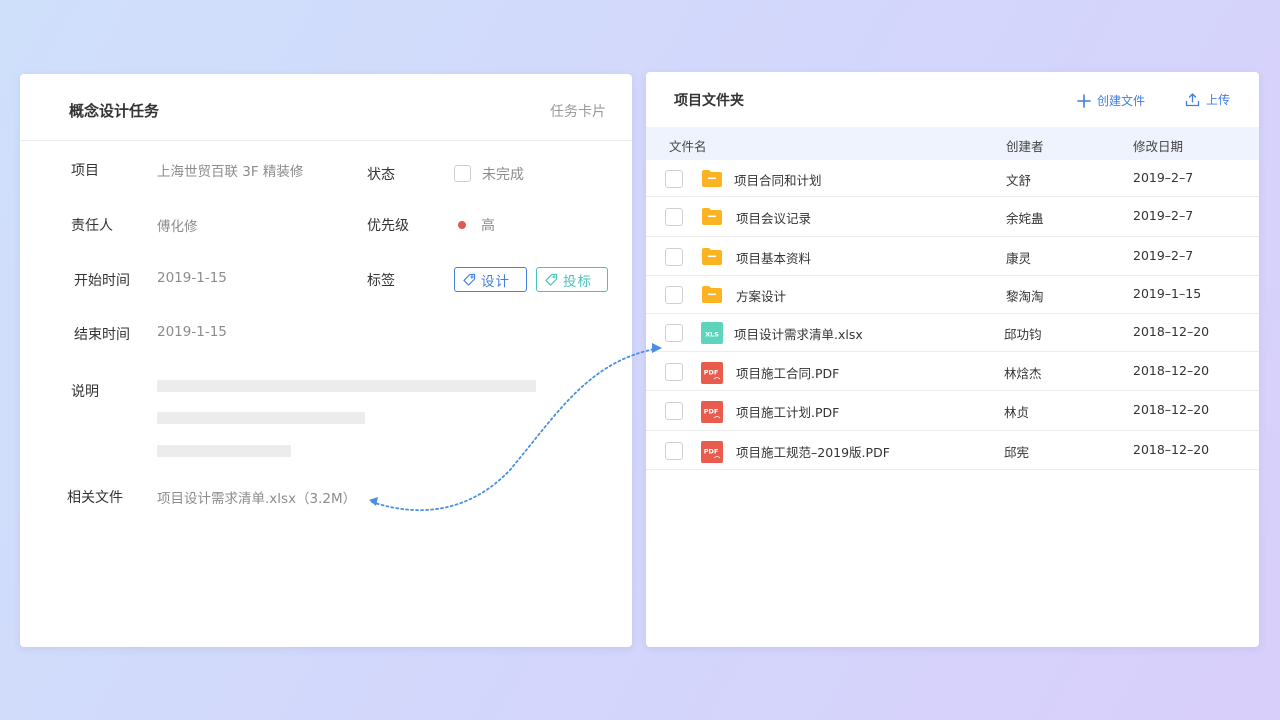 This screenshot has width=1280, height=720. Describe the element at coordinates (1025, 145) in the screenshot. I see `column-header-creator: 创建者` at that location.